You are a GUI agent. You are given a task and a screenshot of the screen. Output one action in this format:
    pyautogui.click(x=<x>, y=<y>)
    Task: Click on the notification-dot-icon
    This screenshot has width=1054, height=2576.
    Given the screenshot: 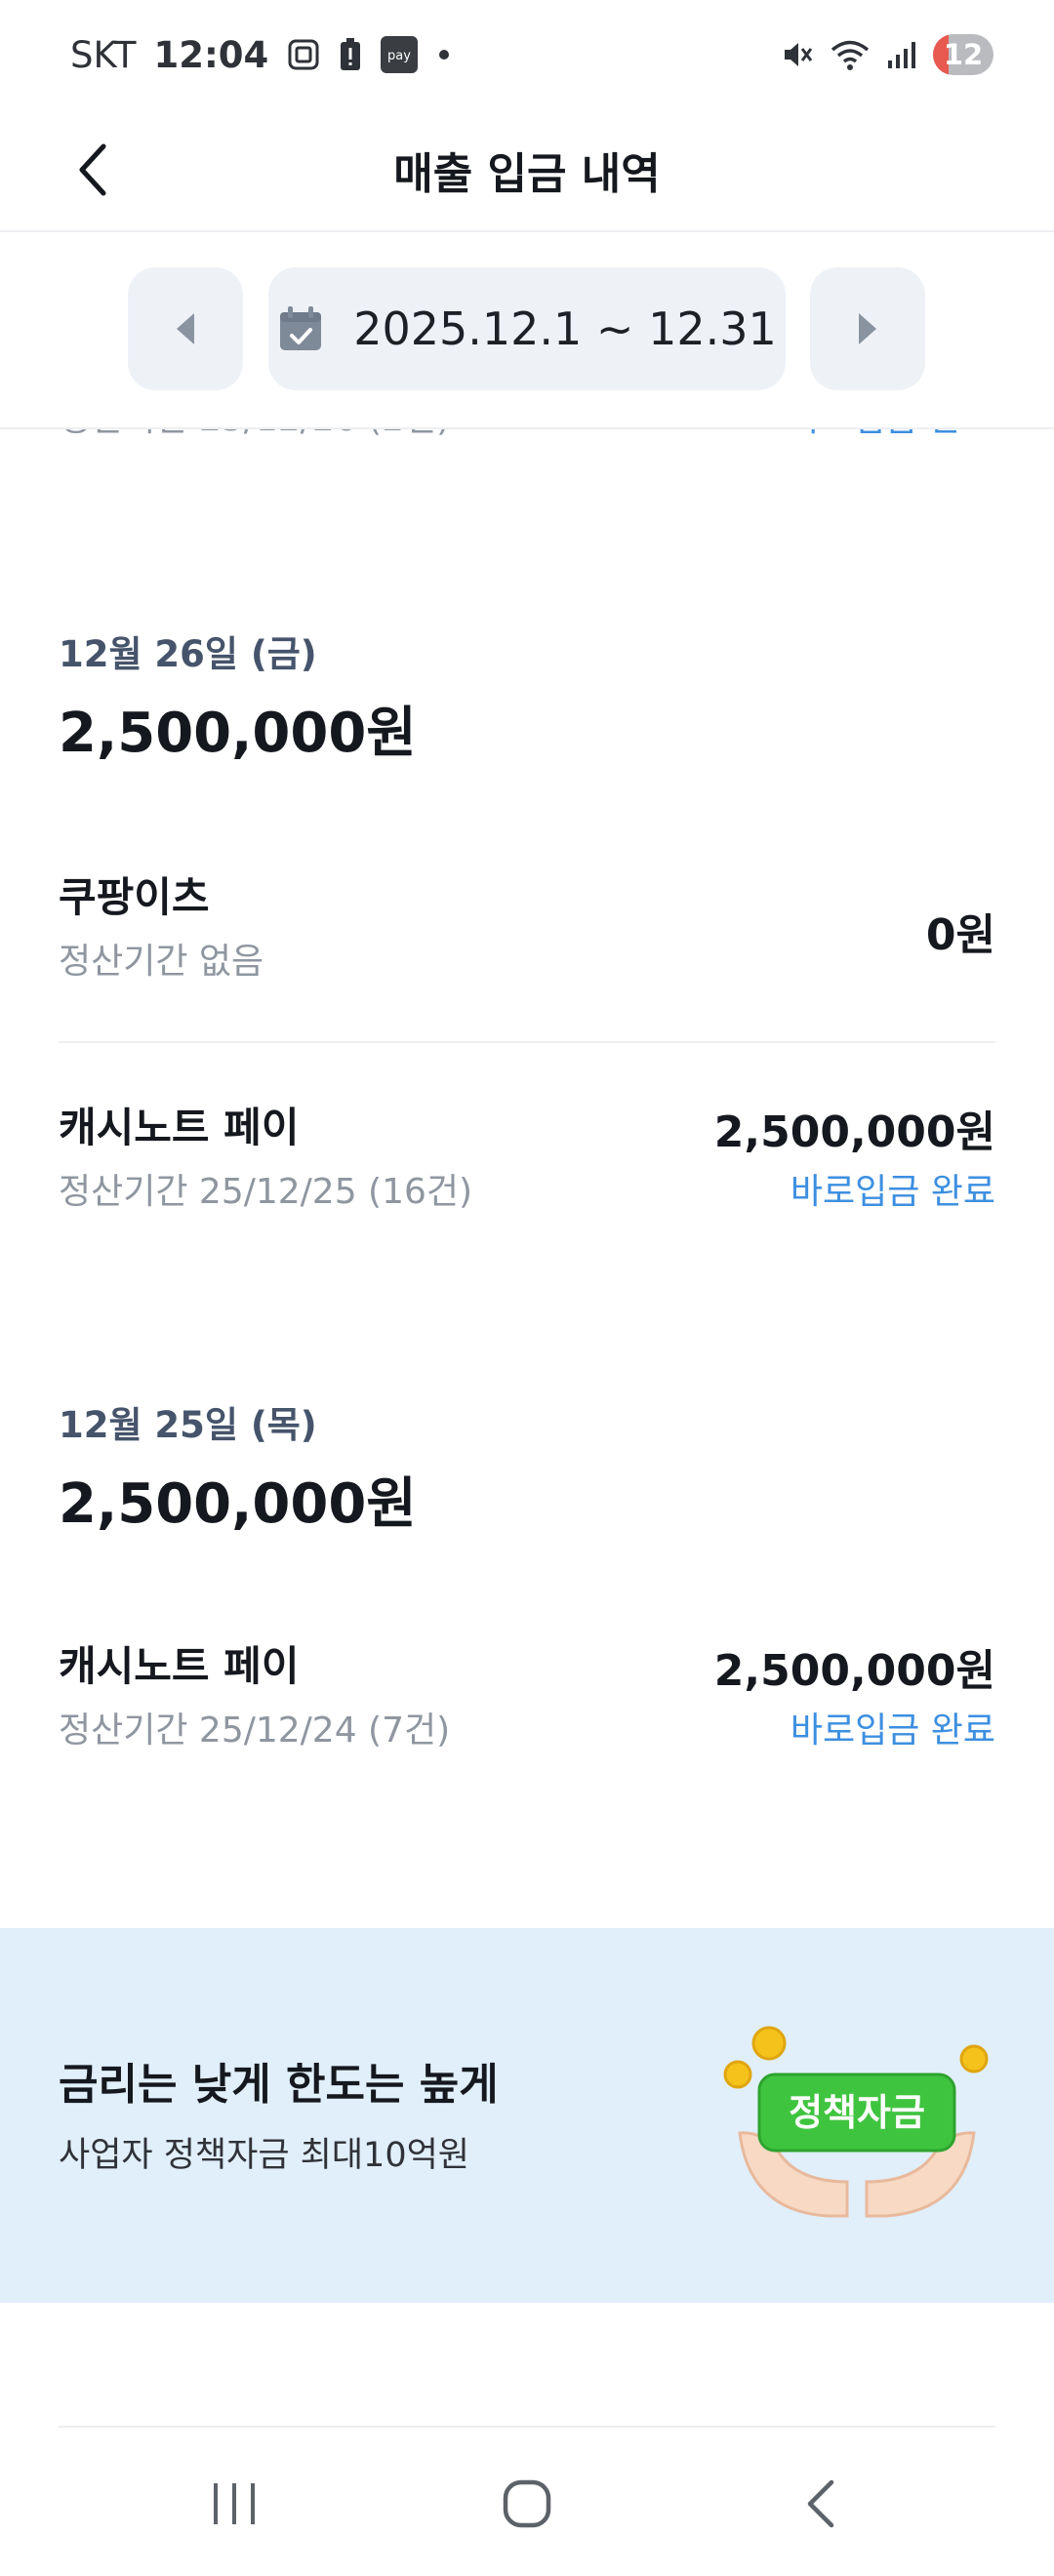 What is the action you would take?
    pyautogui.click(x=444, y=54)
    